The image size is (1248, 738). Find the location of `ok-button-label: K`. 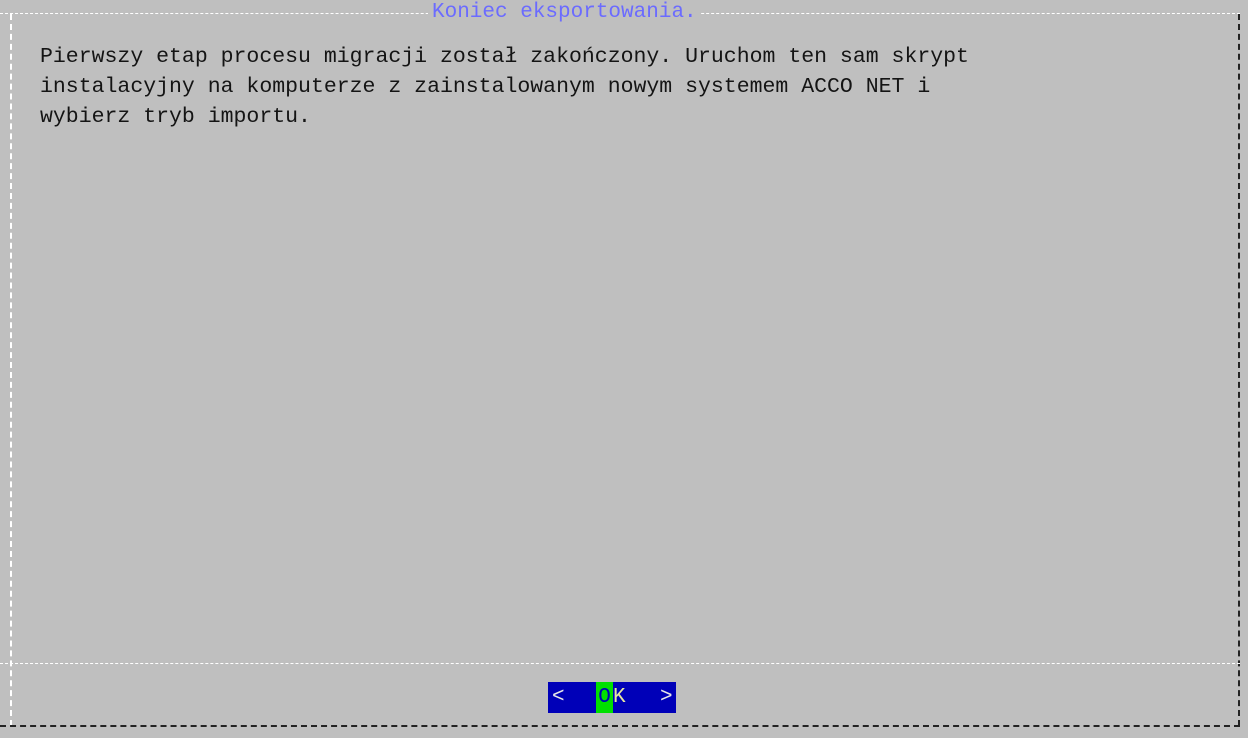

ok-button-label: K is located at coordinates (619, 697).